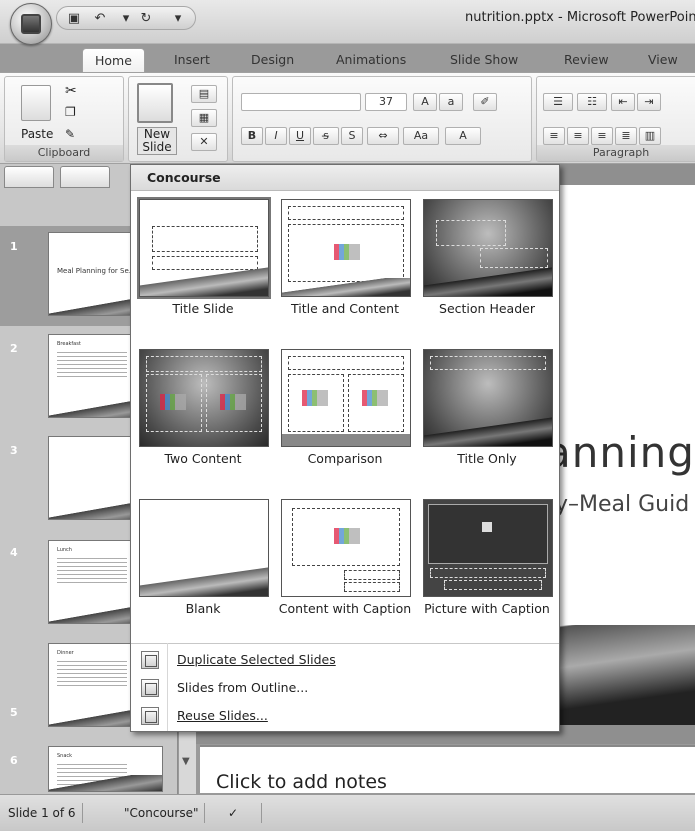 This screenshot has height=831, width=695. What do you see at coordinates (346, 440) in the screenshot?
I see `footer-band` at bounding box center [346, 440].